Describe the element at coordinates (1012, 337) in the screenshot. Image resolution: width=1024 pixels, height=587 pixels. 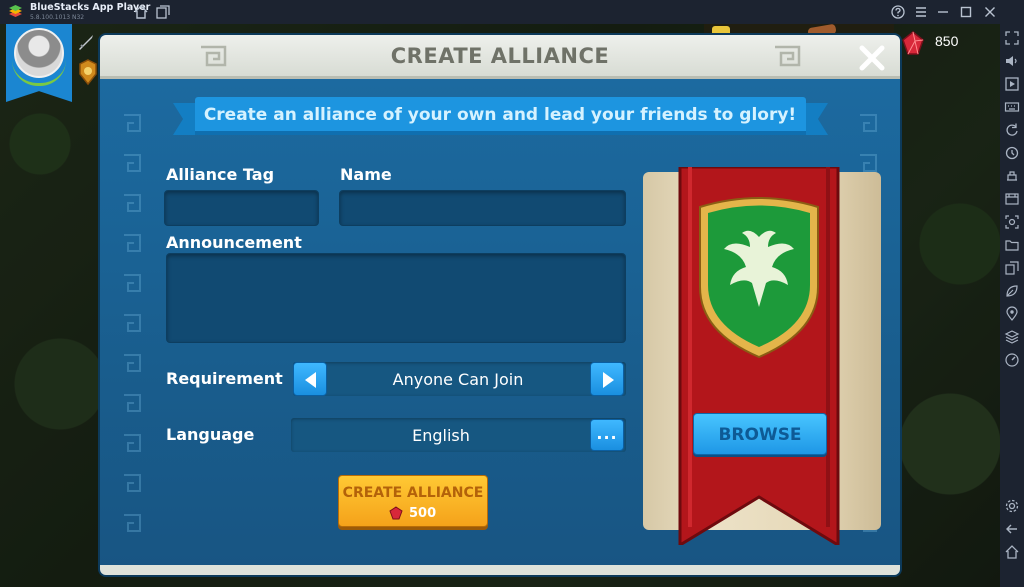
I see `layers-icon` at that location.